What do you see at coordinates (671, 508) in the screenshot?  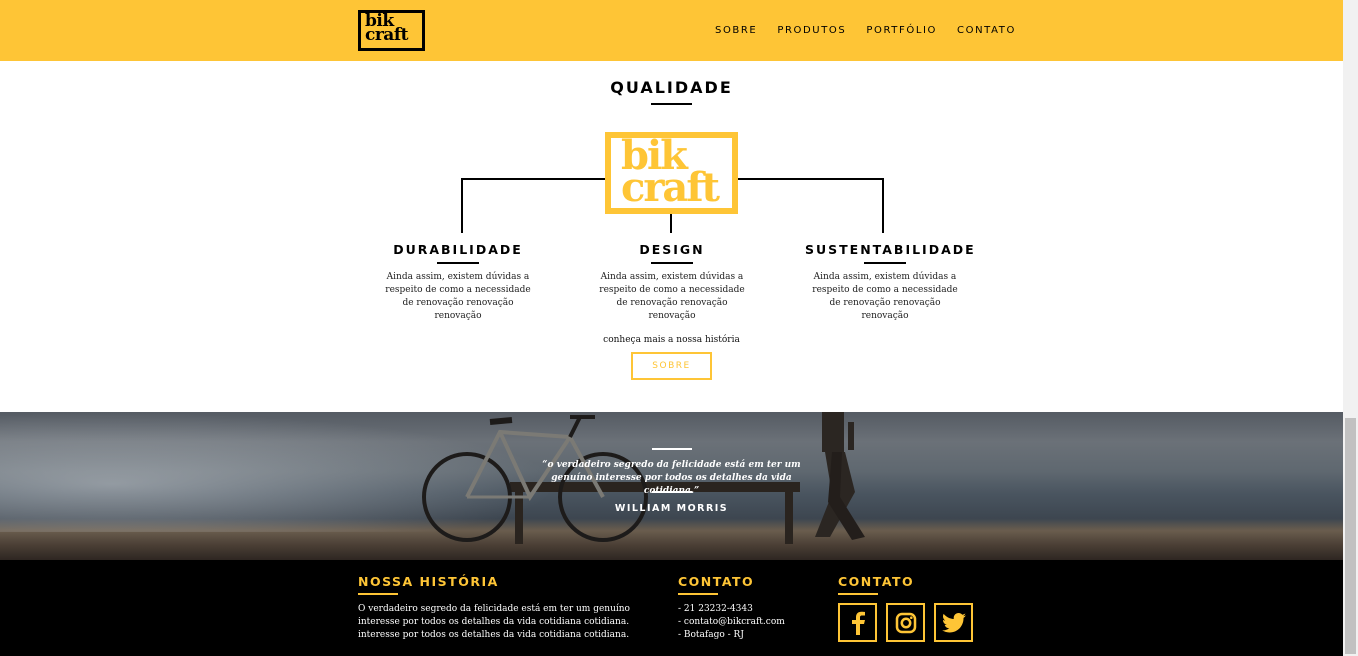 I see `quote-author: WILLIAM MORRIS` at bounding box center [671, 508].